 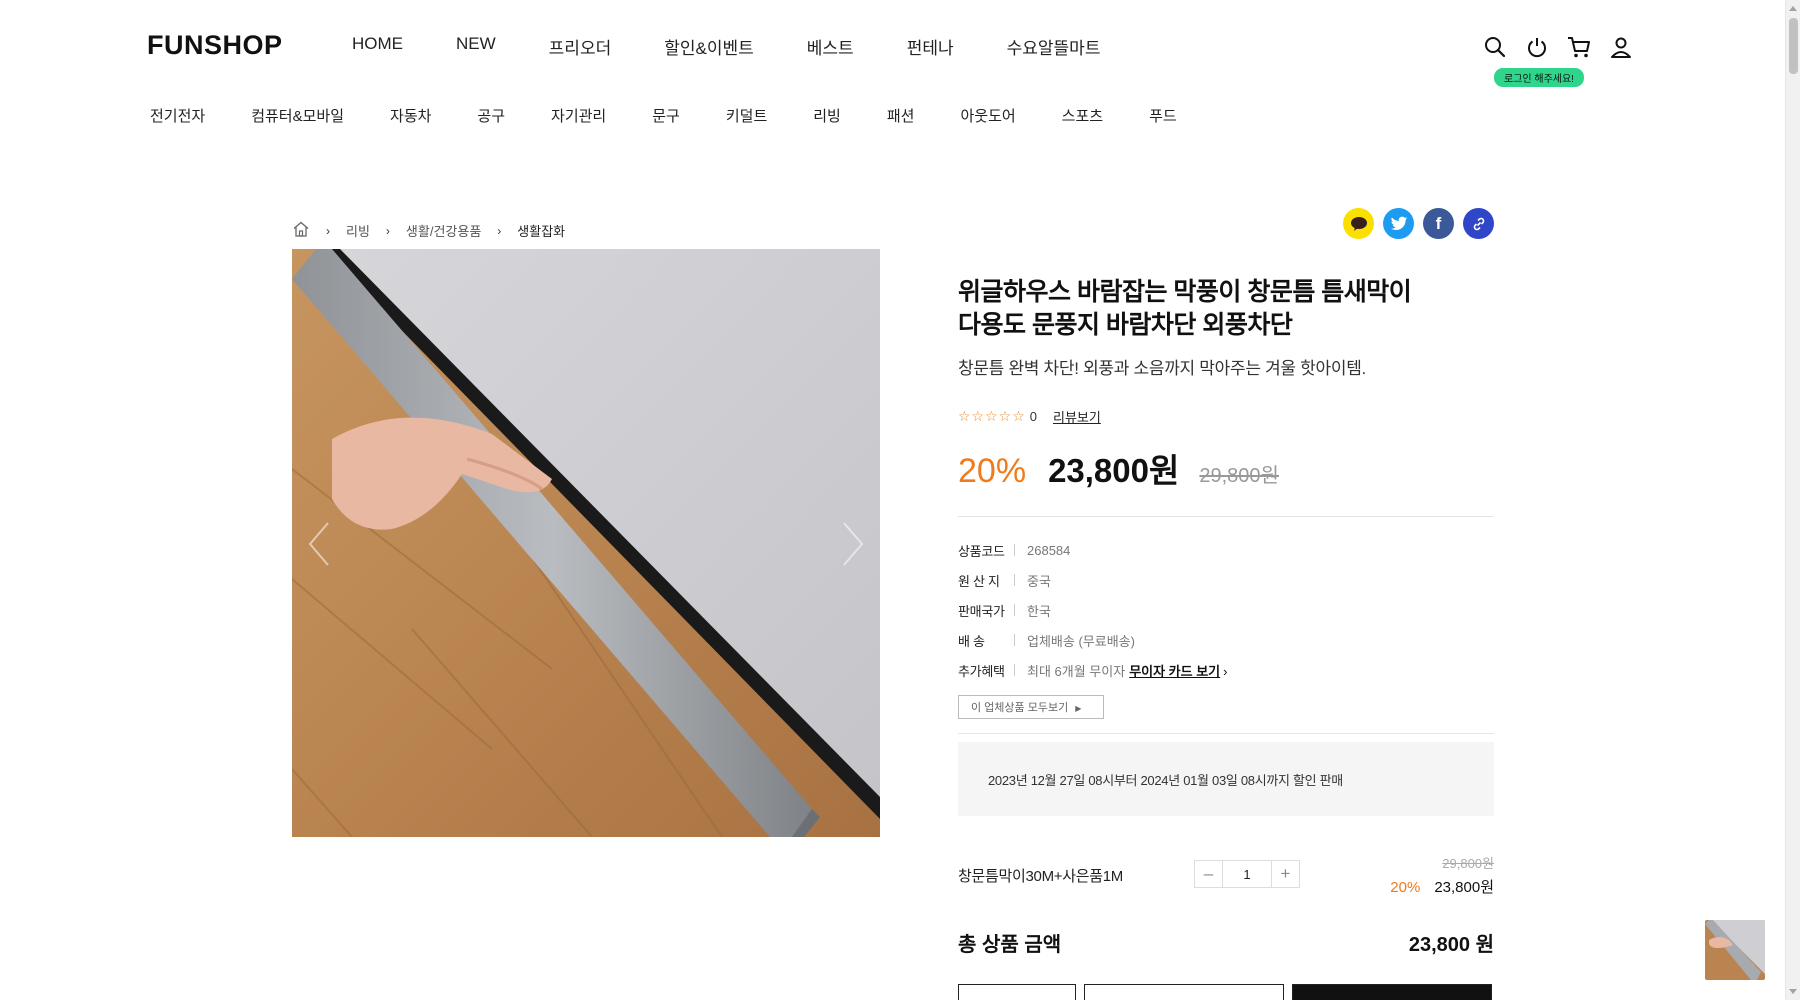 What do you see at coordinates (971, 641) in the screenshot?
I see `spec-key: 배 송` at bounding box center [971, 641].